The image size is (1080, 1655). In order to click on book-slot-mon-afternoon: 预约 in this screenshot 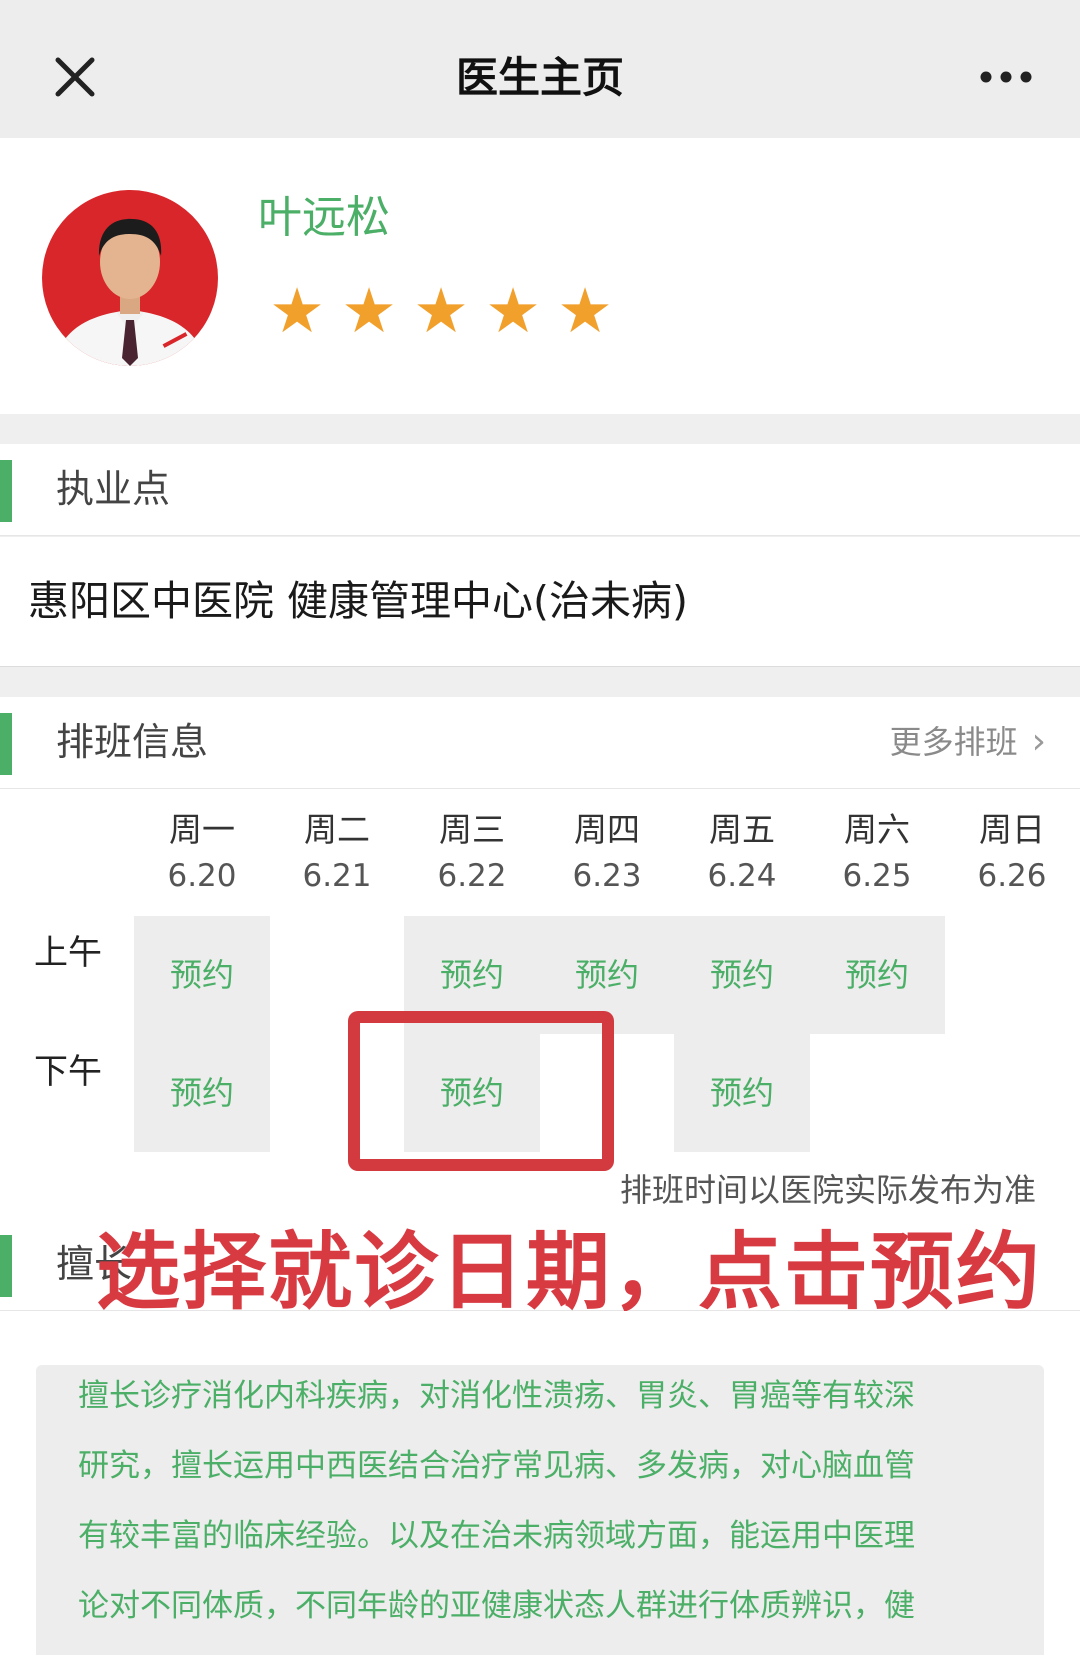, I will do `click(202, 1093)`.